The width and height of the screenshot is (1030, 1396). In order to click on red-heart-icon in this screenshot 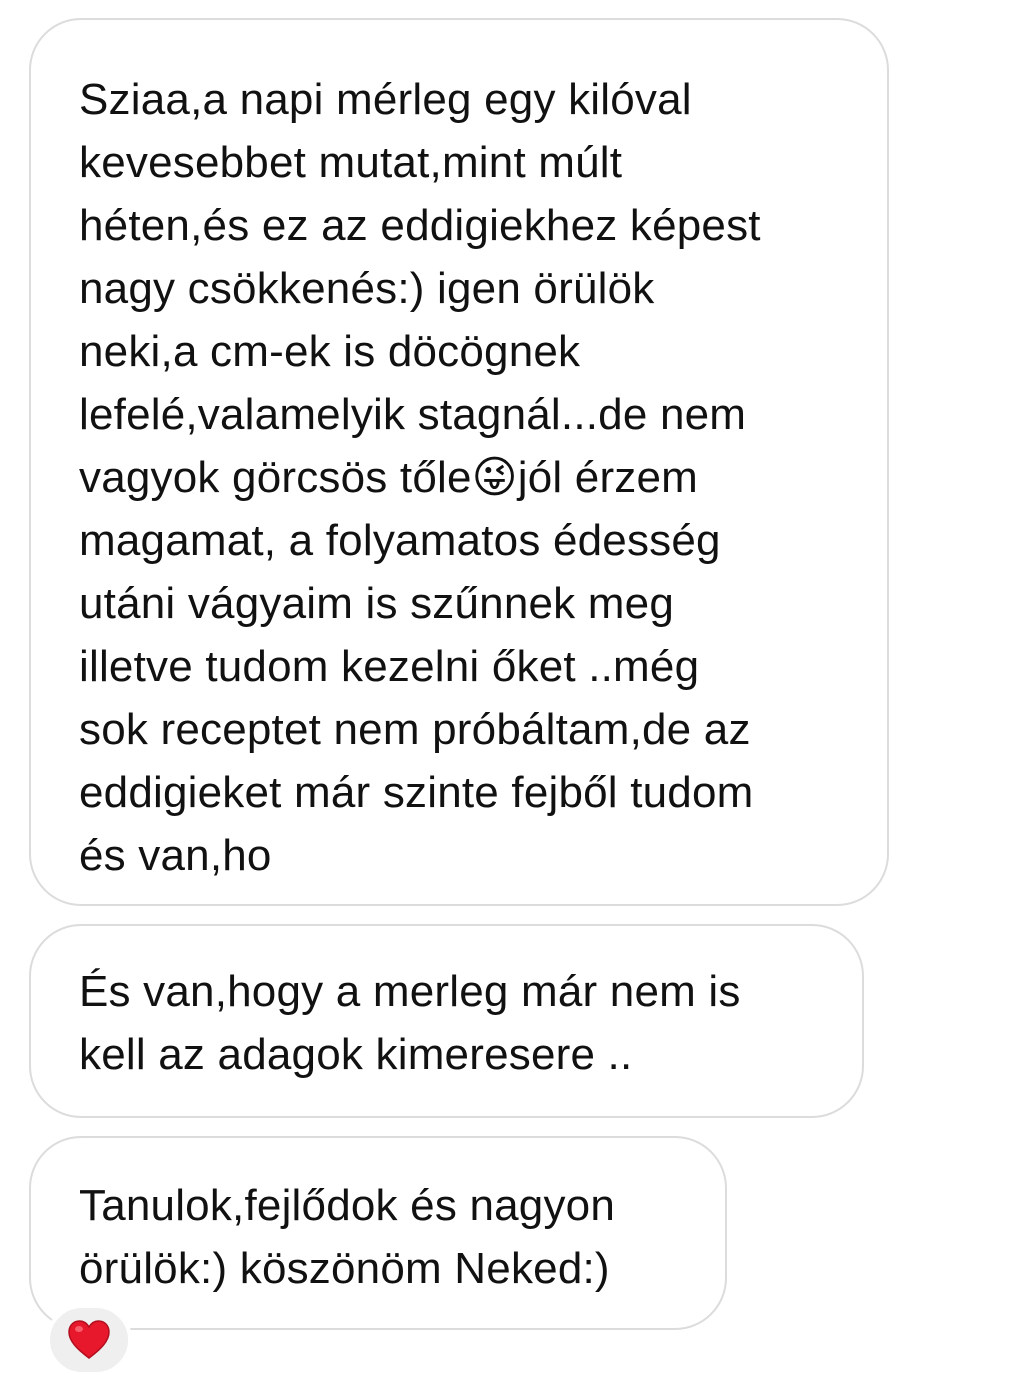, I will do `click(89, 1340)`.